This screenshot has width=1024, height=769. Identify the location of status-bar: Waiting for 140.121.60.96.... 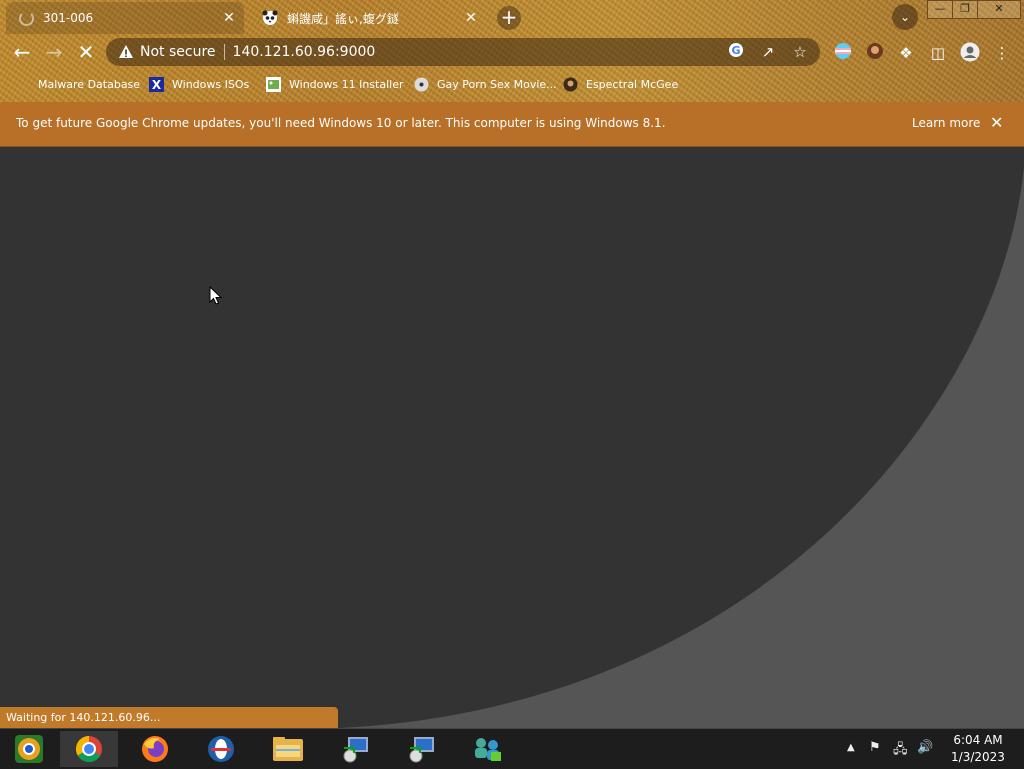
(169, 717).